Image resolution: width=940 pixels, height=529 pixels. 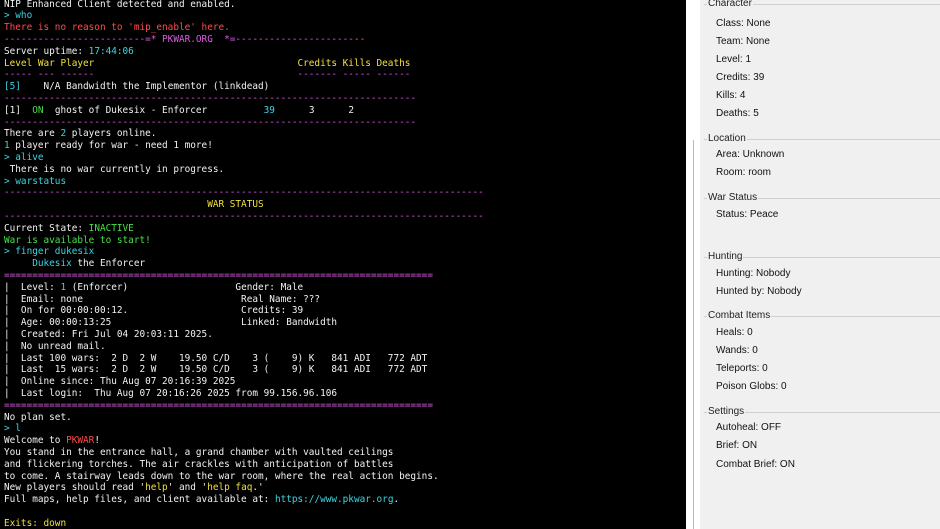 What do you see at coordinates (38, 417) in the screenshot?
I see `terminal-text: No plan set.` at bounding box center [38, 417].